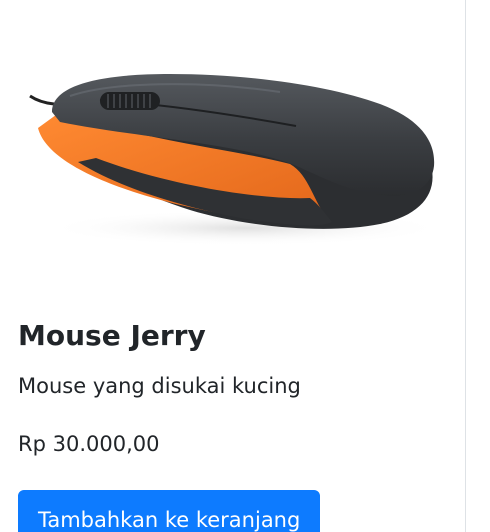  I want to click on product-description: Mouse yang disukai kucing, so click(159, 386).